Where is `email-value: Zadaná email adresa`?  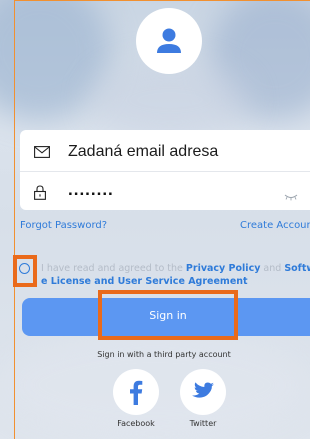 email-value: Zadaná email adresa is located at coordinates (143, 152).